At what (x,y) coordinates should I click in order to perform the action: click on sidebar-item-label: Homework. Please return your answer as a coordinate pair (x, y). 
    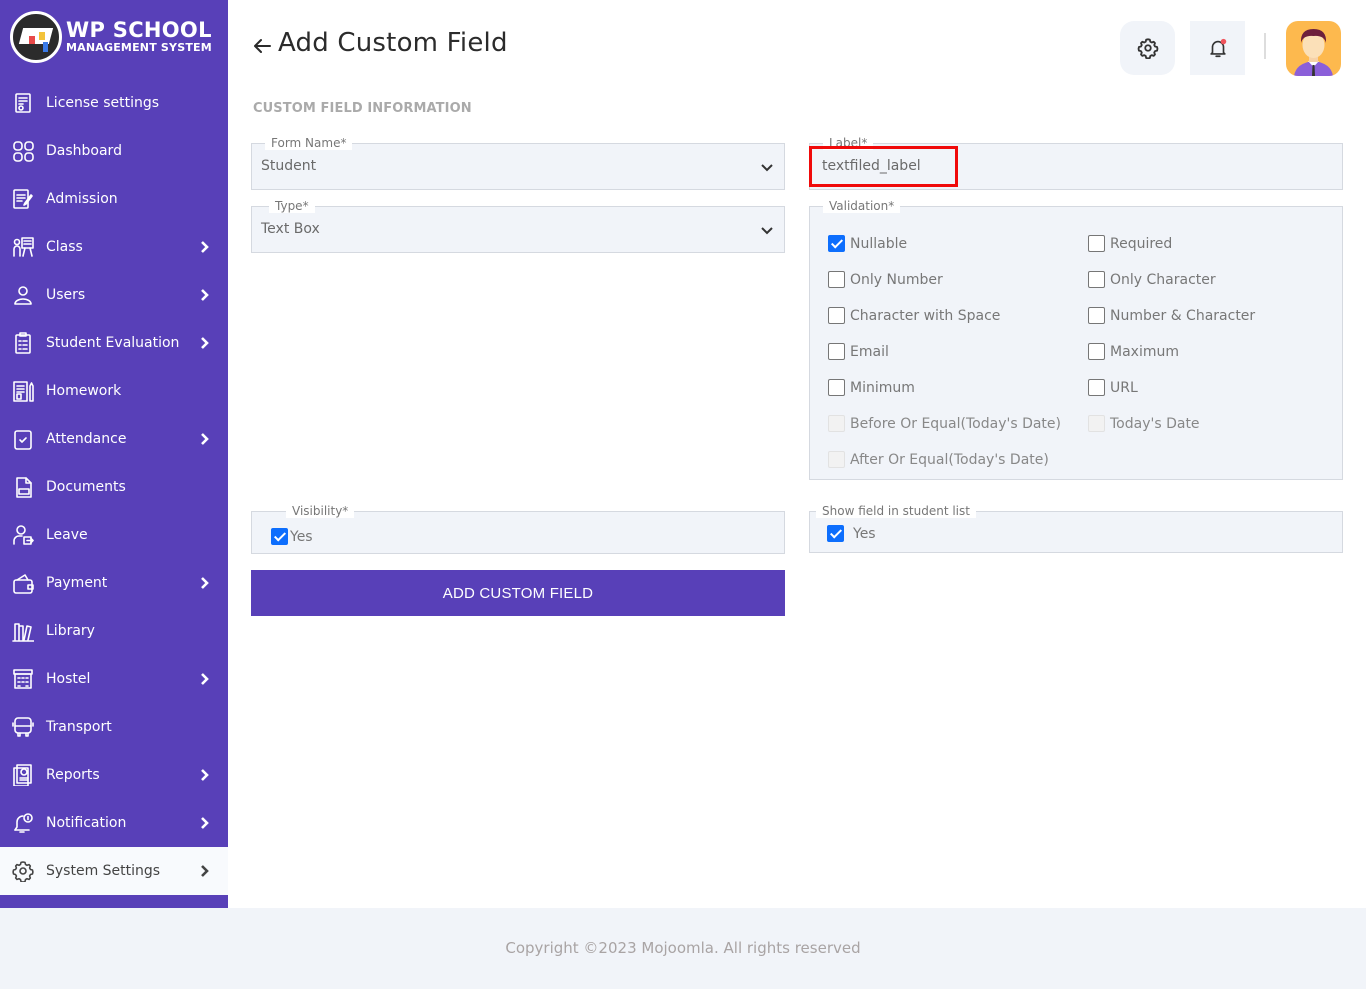
    Looking at the image, I should click on (84, 391).